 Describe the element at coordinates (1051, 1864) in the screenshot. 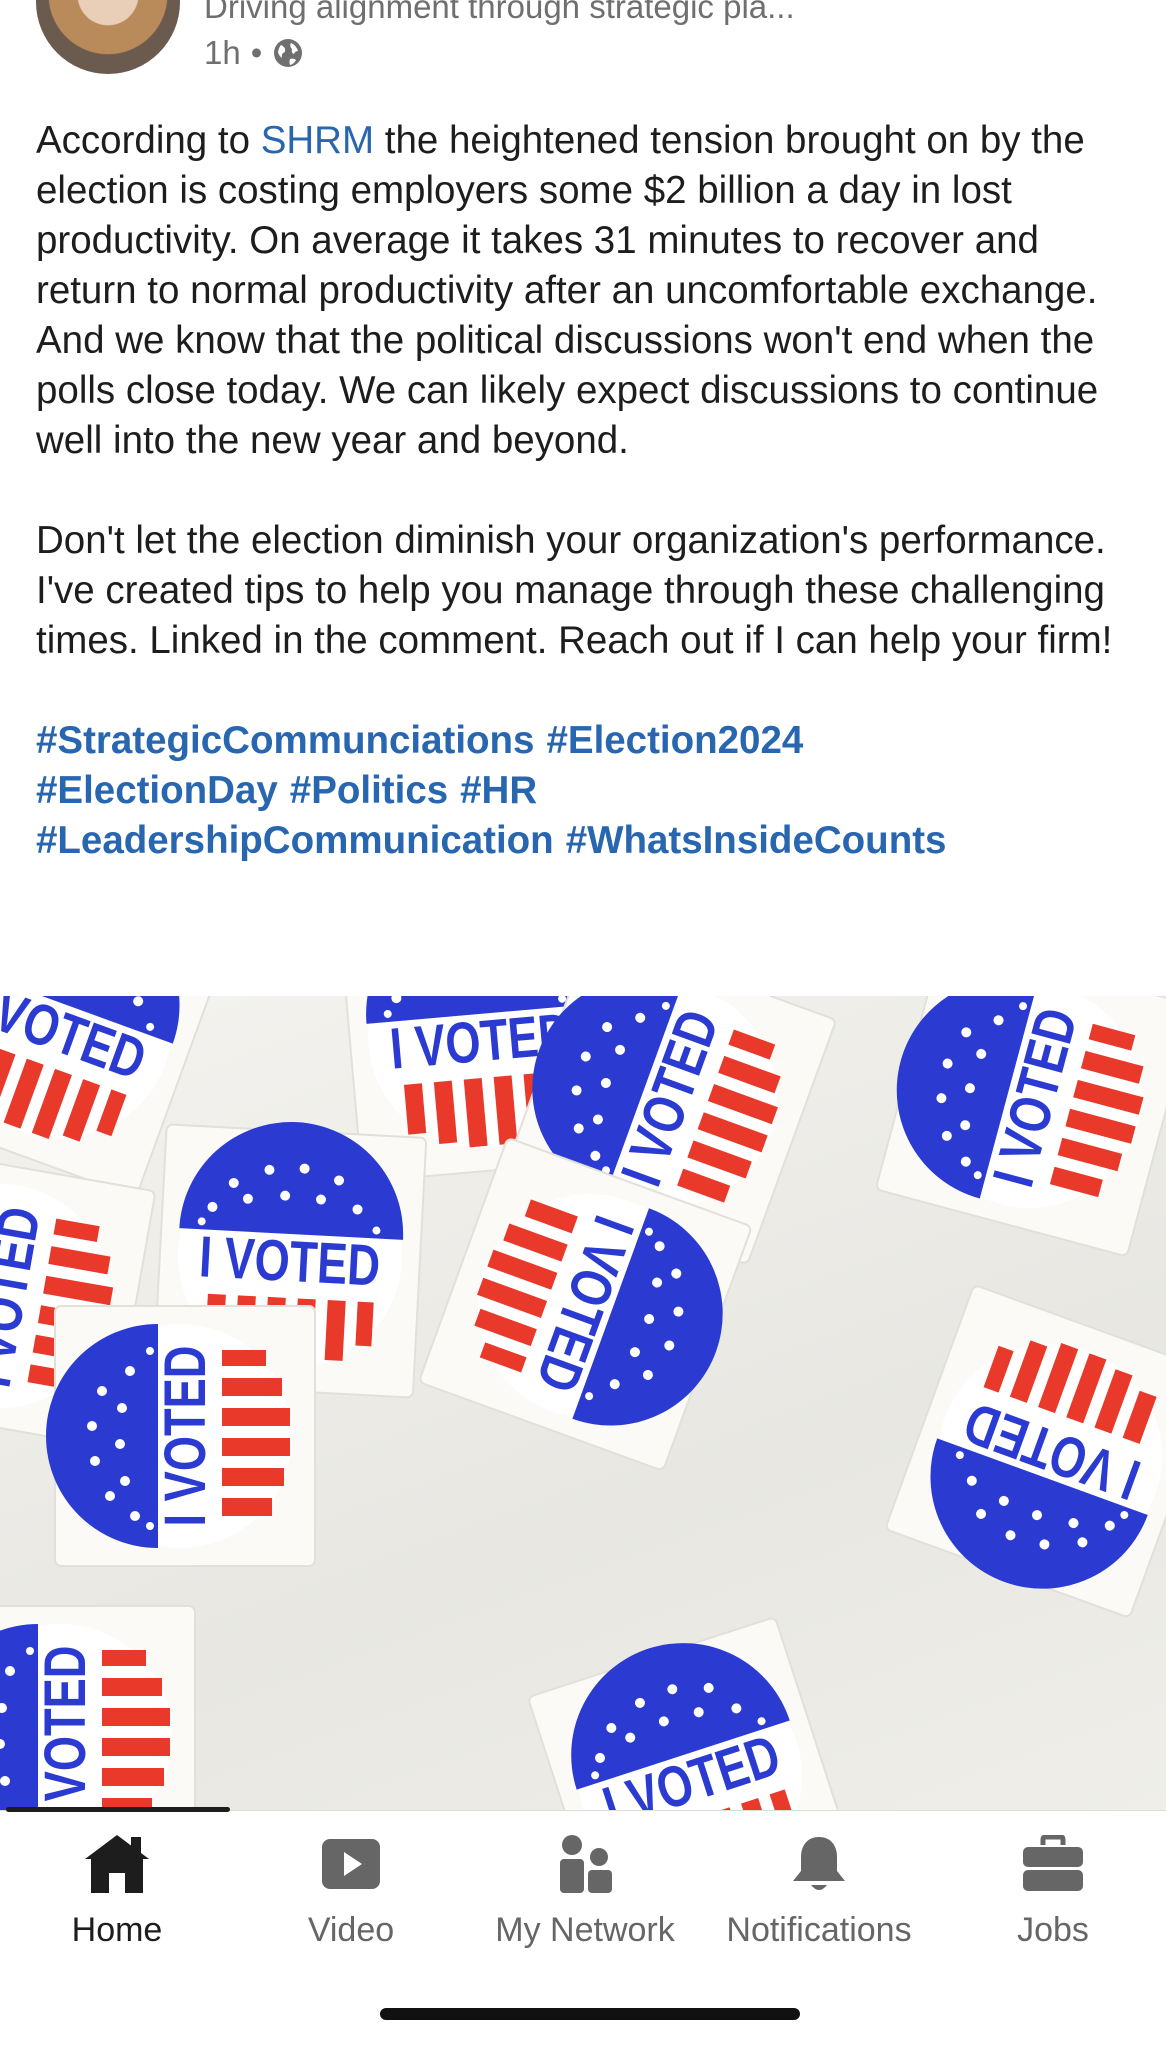

I see `briefcase-icon` at that location.